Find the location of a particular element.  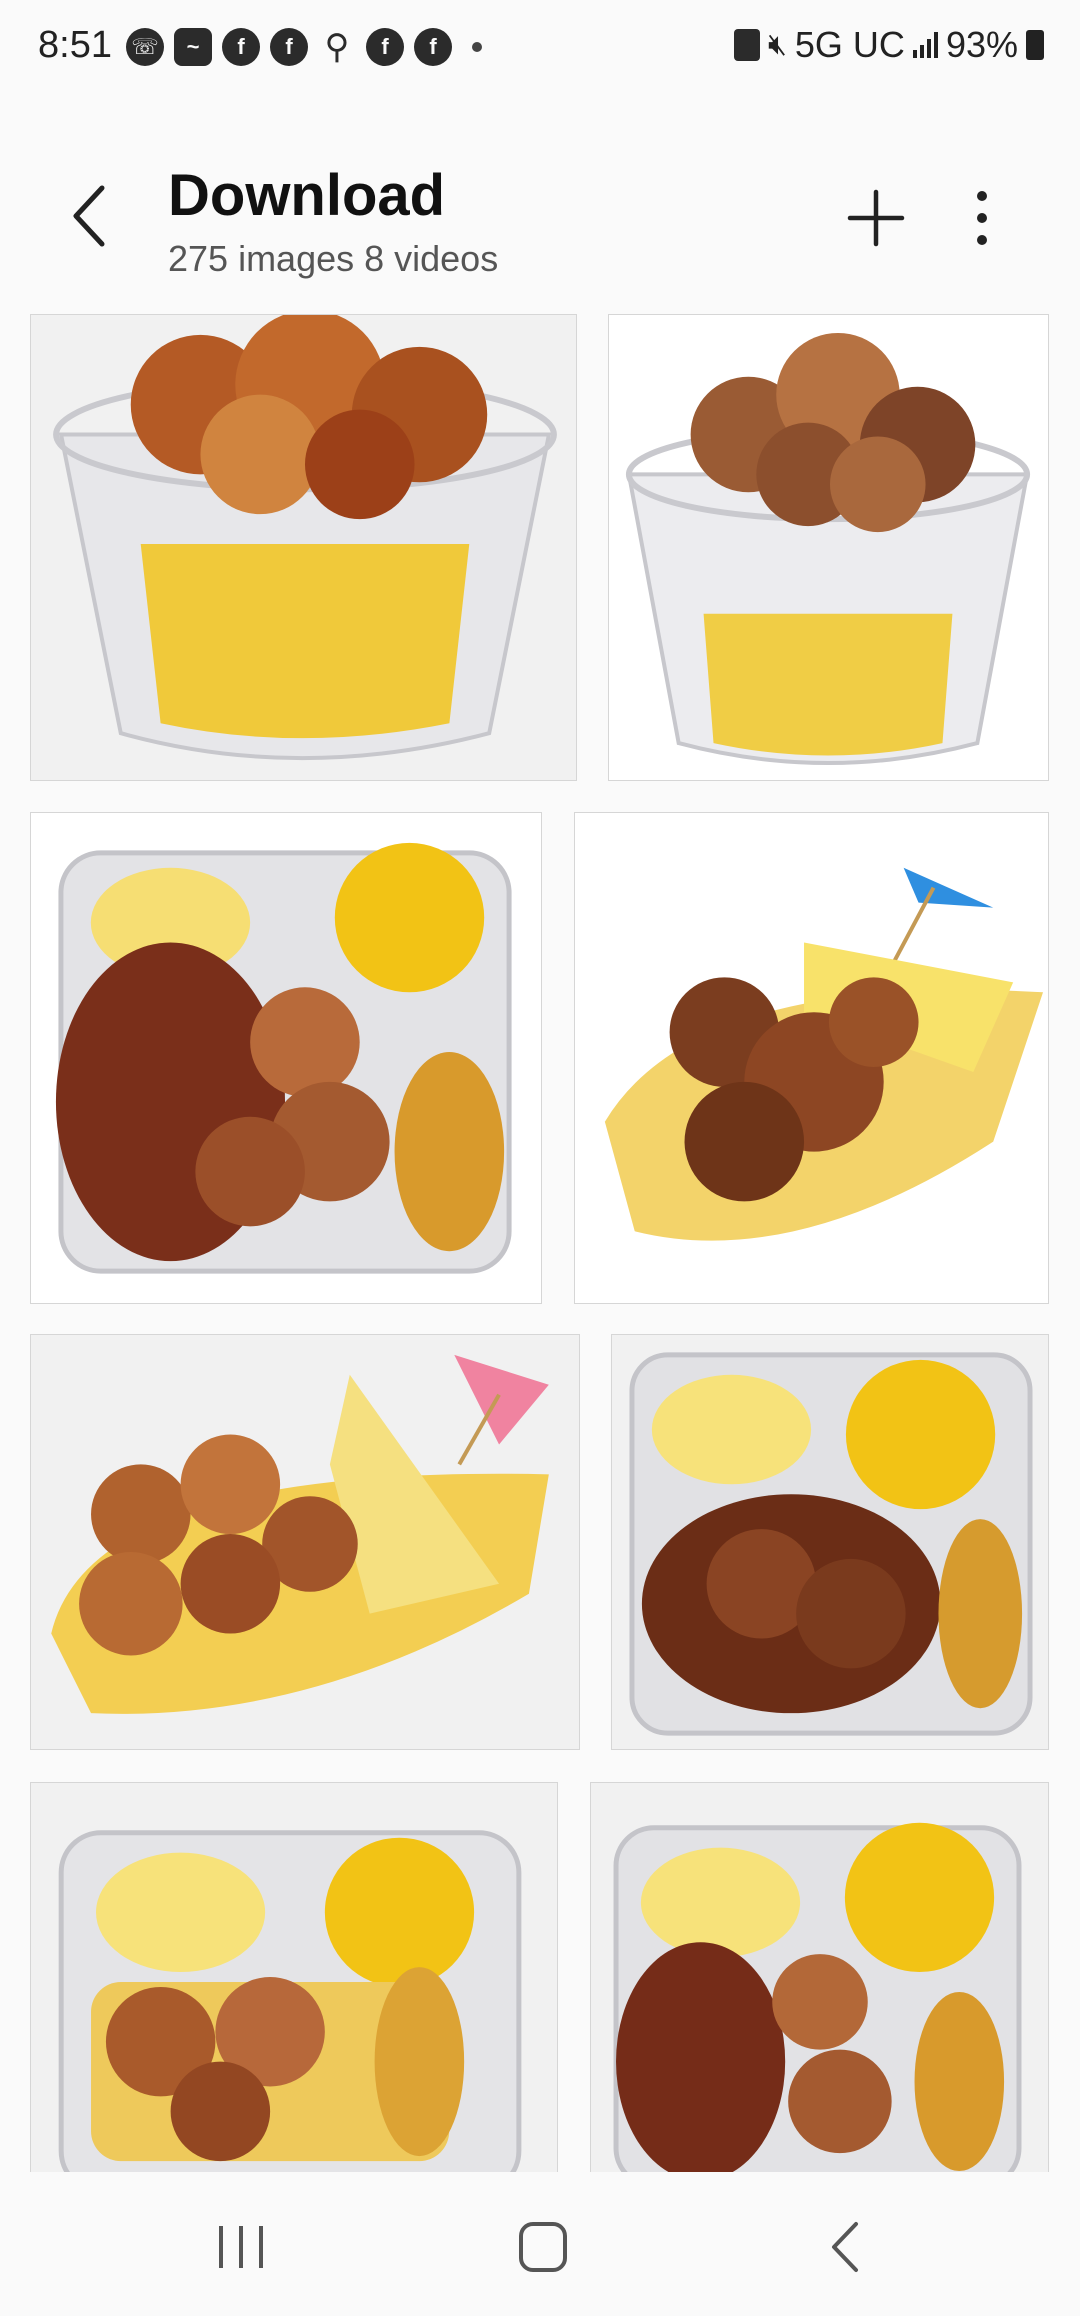

home-icon is located at coordinates (543, 2247).